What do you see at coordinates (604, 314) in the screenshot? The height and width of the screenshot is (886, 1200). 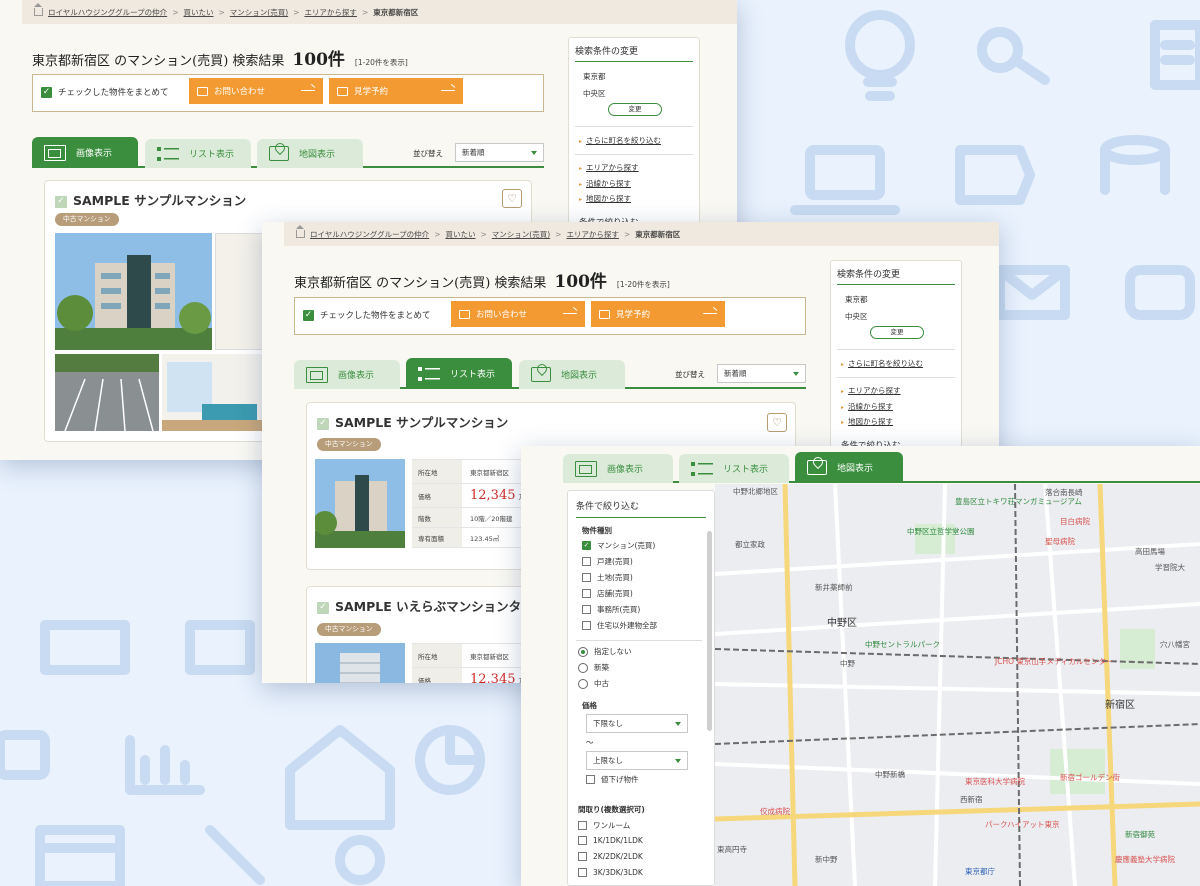 I see `calendar-icon` at bounding box center [604, 314].